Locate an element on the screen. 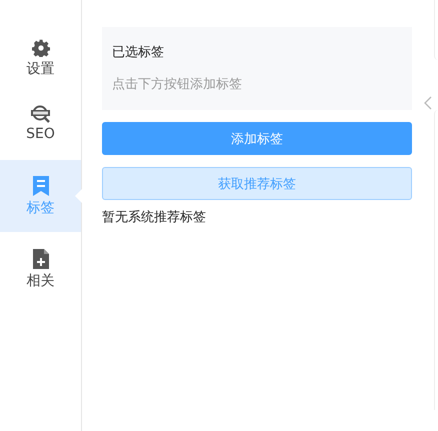  selection-pointer is located at coordinates (78, 196).